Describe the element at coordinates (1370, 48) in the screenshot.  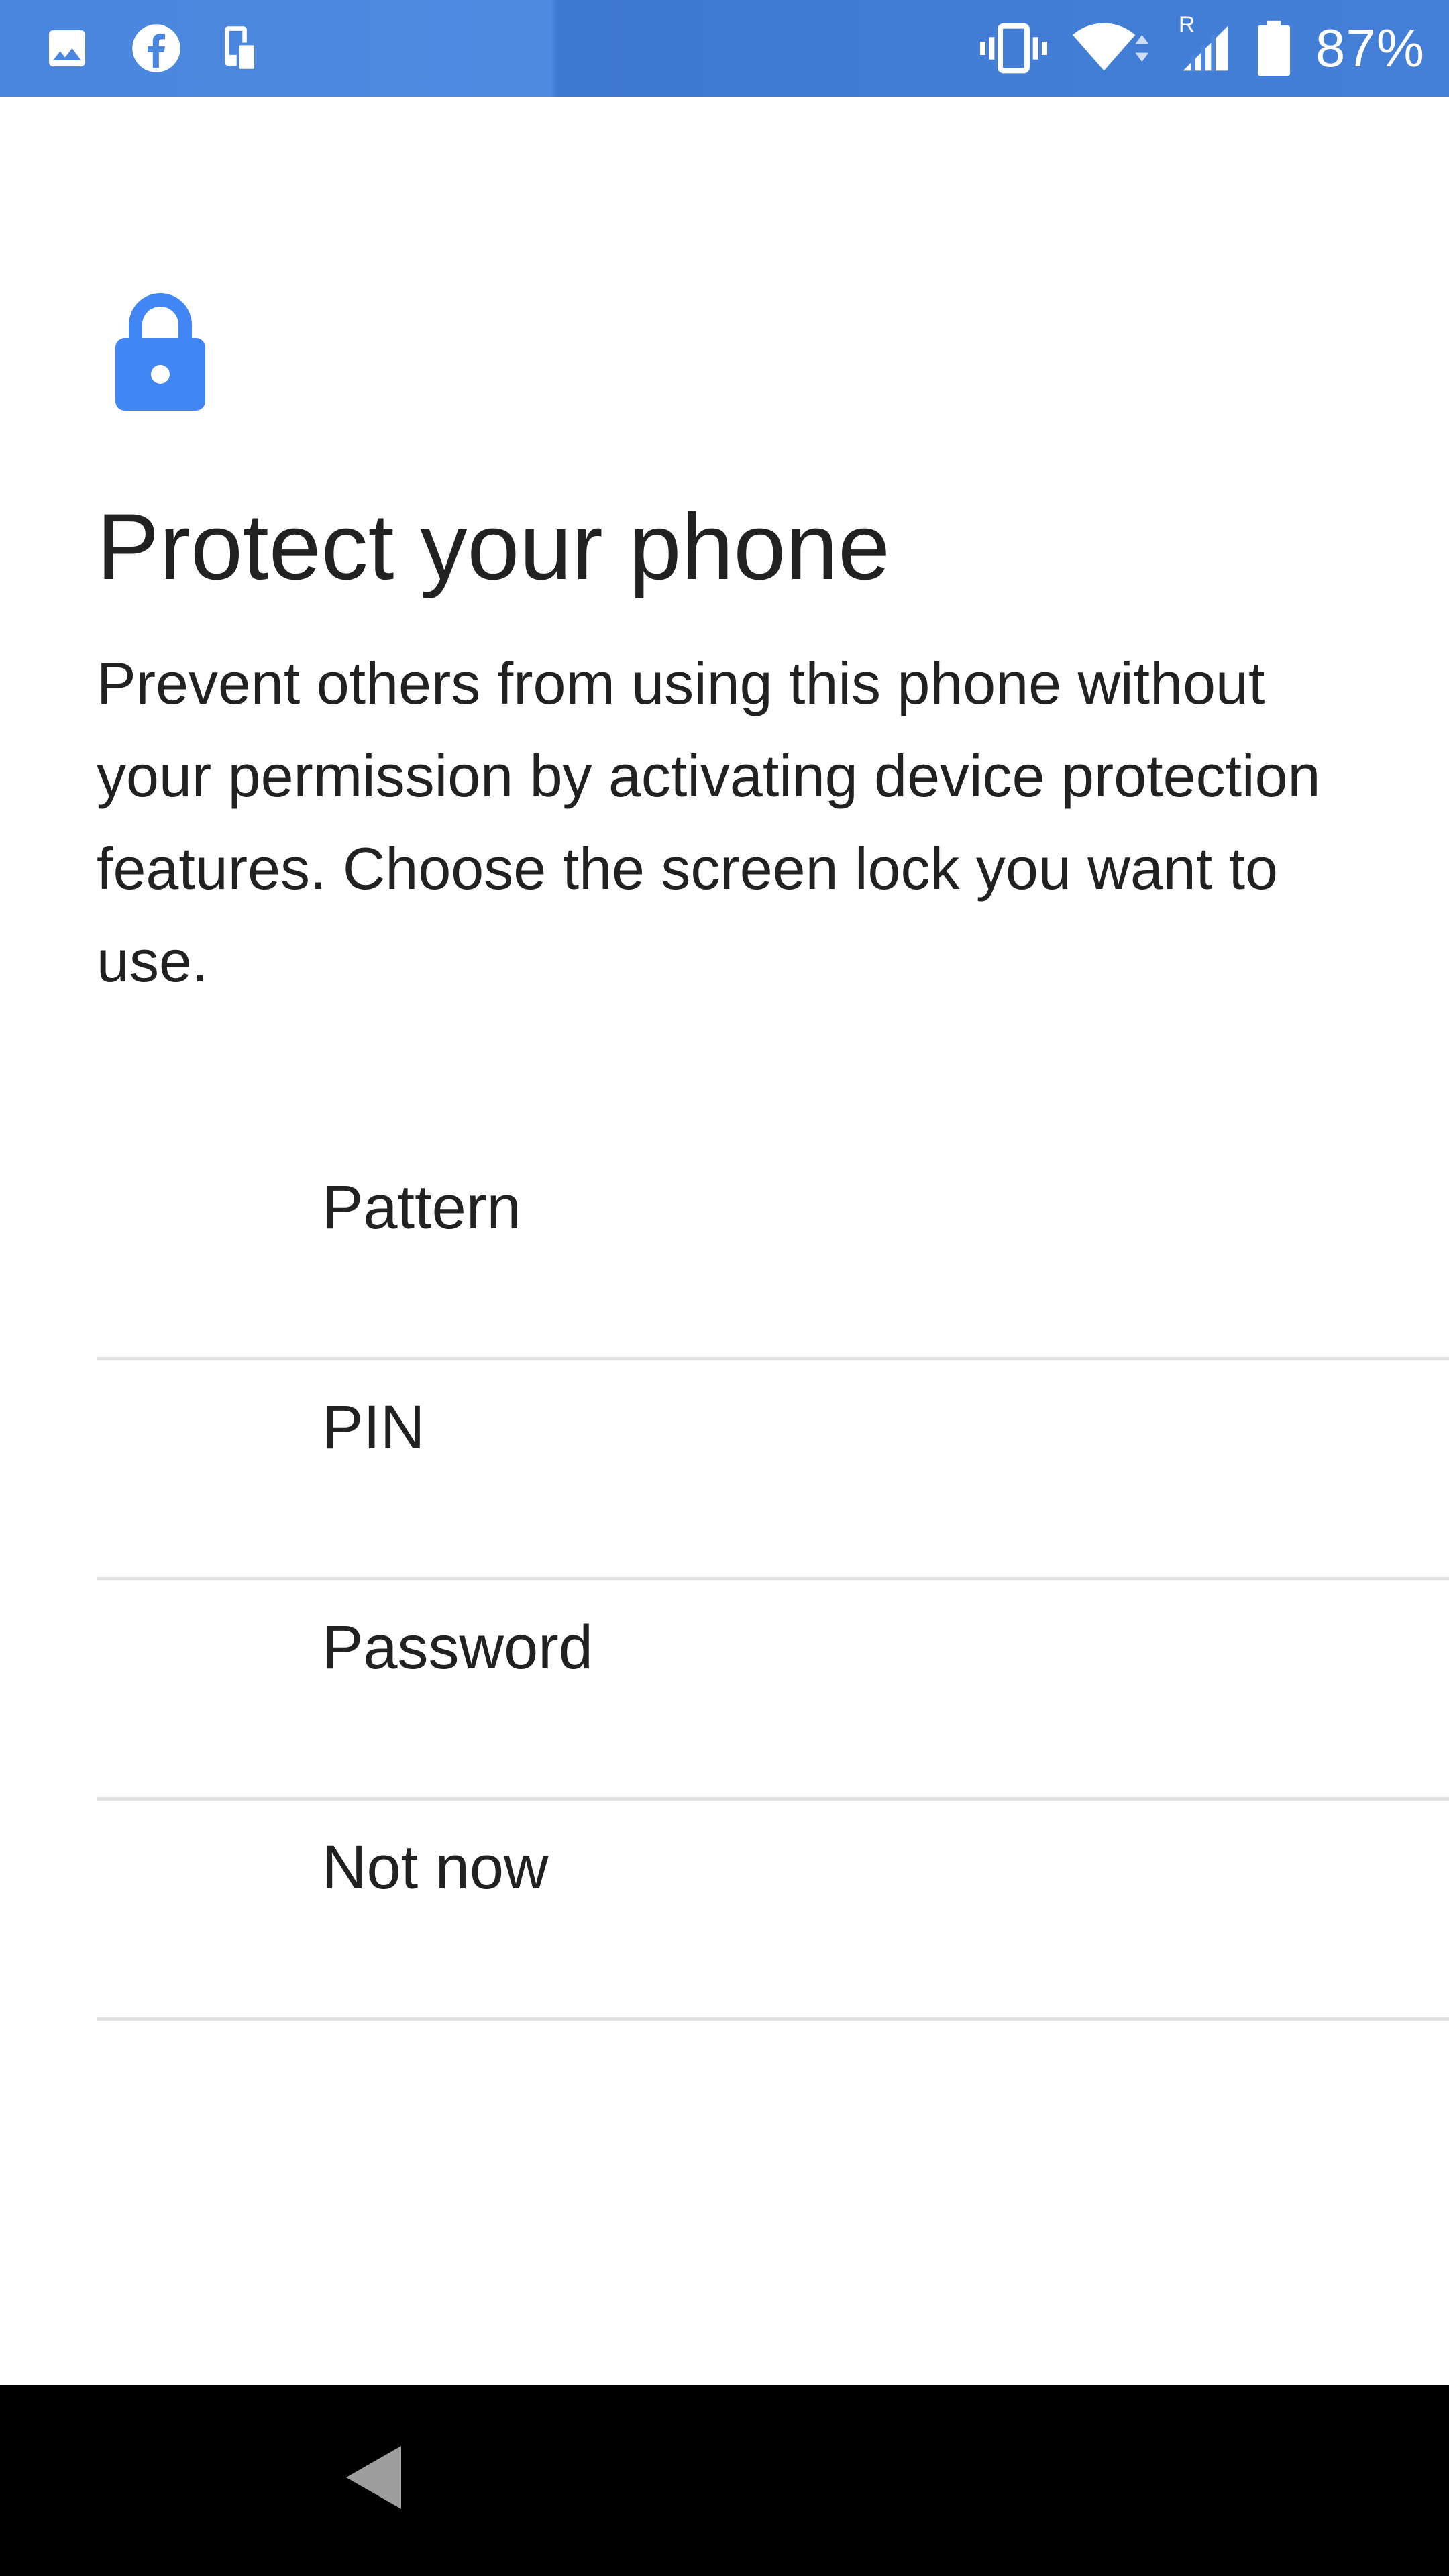
I see `battery-percent: 87%` at that location.